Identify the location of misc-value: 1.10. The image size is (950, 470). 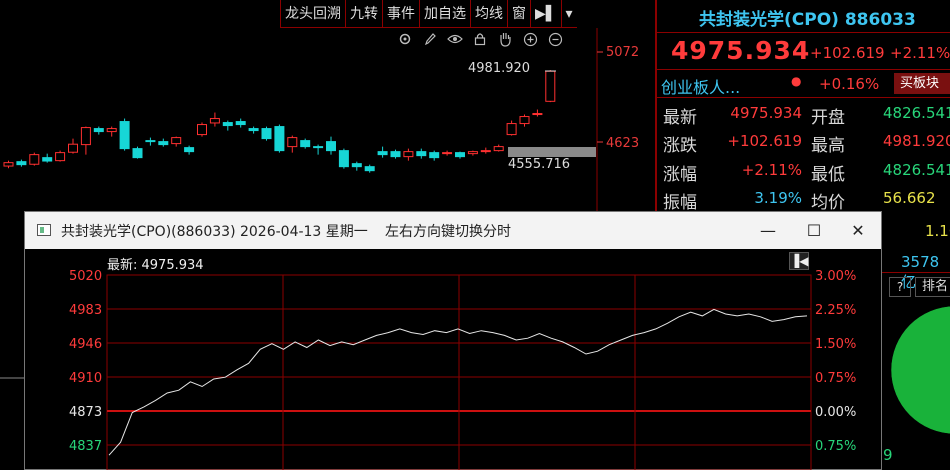
(937, 231).